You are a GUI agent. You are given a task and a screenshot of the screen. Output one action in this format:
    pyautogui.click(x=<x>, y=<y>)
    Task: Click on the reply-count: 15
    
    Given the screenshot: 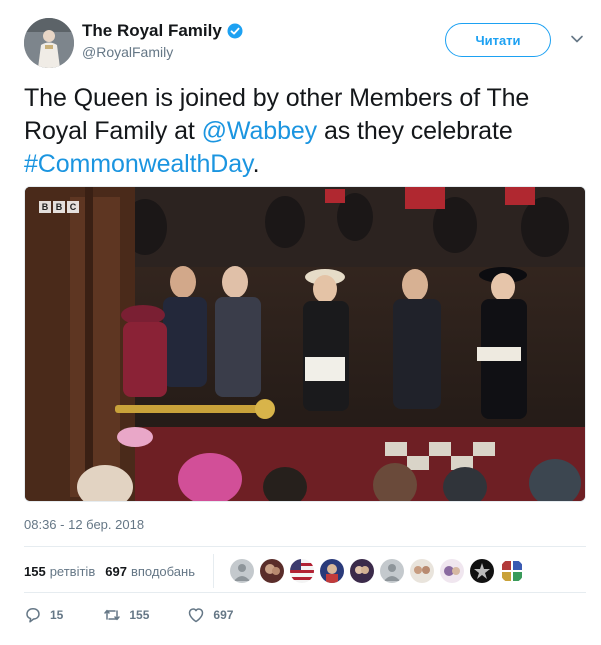 What is the action you would take?
    pyautogui.click(x=57, y=615)
    